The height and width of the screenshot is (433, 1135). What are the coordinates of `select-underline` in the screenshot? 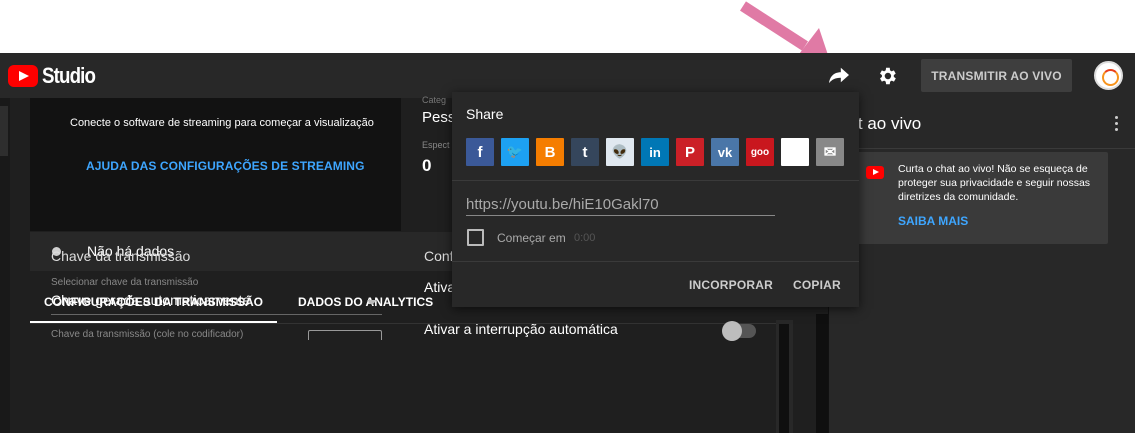 It's located at (216, 314).